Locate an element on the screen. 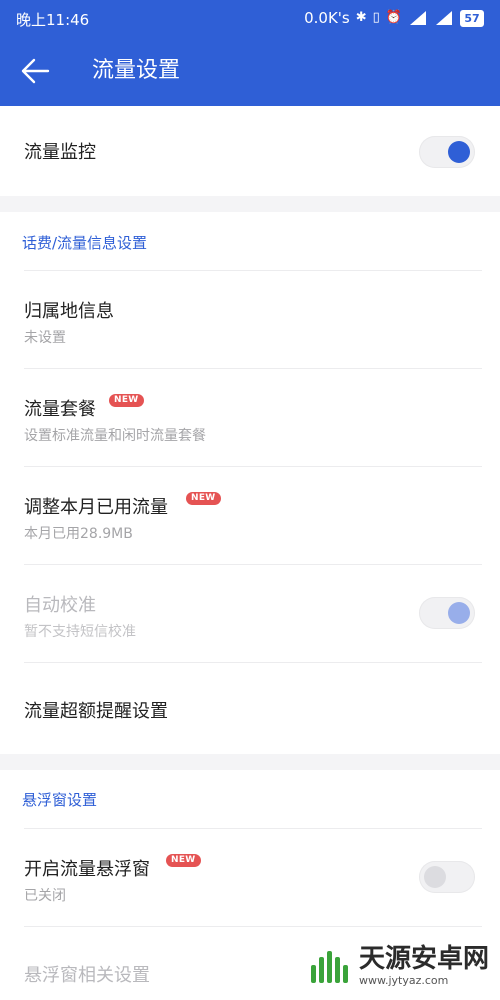  adjust-usage-title: 调整本月已用流量 is located at coordinates (96, 507).